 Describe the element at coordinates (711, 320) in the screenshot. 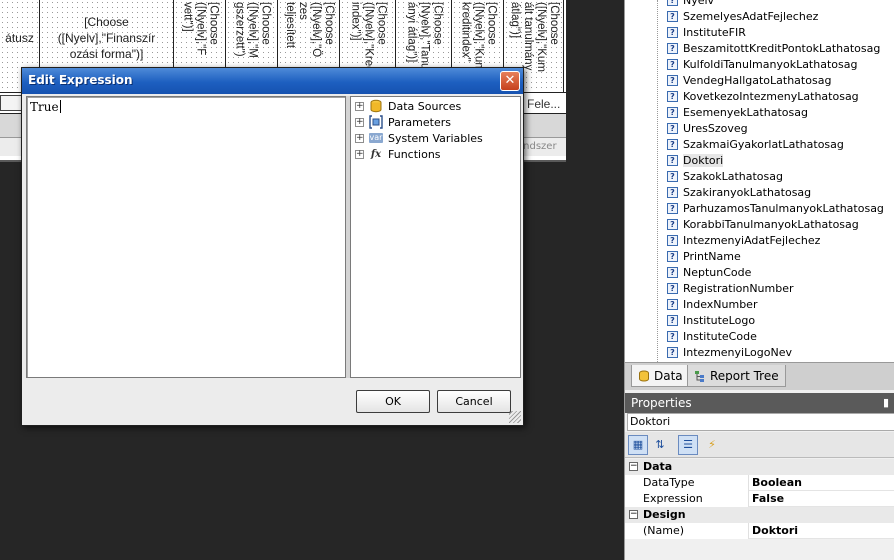

I see `tree-item: ? InstituteLogo` at that location.